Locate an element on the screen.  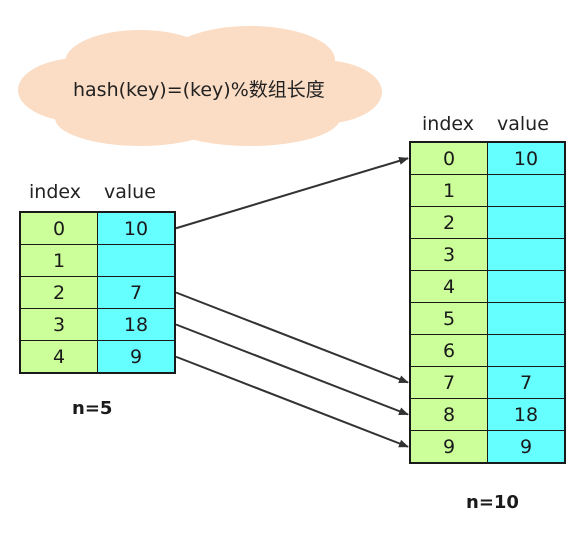
table-row: 3 is located at coordinates (487, 254).